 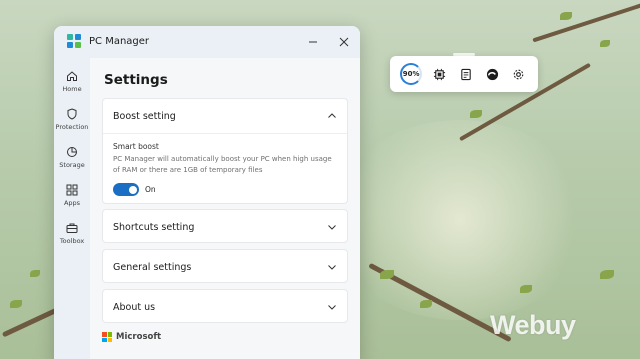 What do you see at coordinates (144, 116) in the screenshot?
I see `section-title: Boost setting` at bounding box center [144, 116].